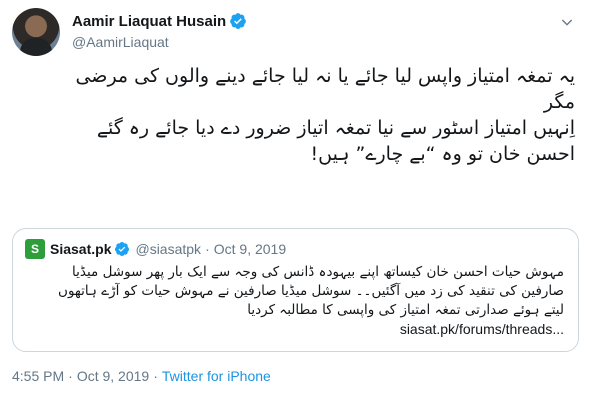 The image size is (591, 402). What do you see at coordinates (567, 22) in the screenshot?
I see `chevron-down-icon` at bounding box center [567, 22].